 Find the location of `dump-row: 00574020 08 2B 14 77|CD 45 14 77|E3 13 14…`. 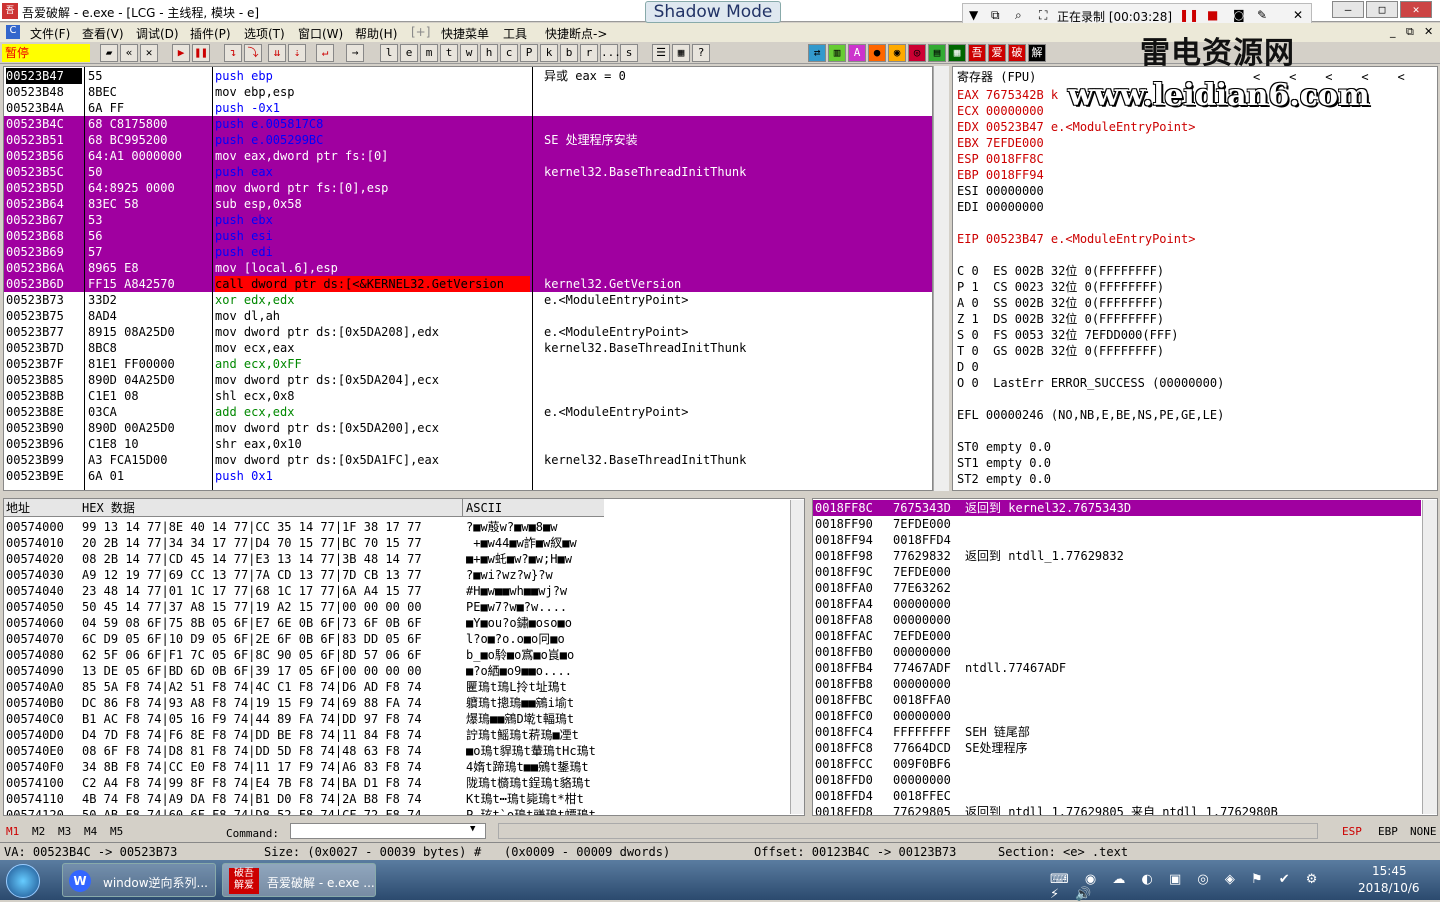

dump-row: 00574020 08 2B 14 77|CD 45 14 77|E3 13 14… is located at coordinates (304, 559).